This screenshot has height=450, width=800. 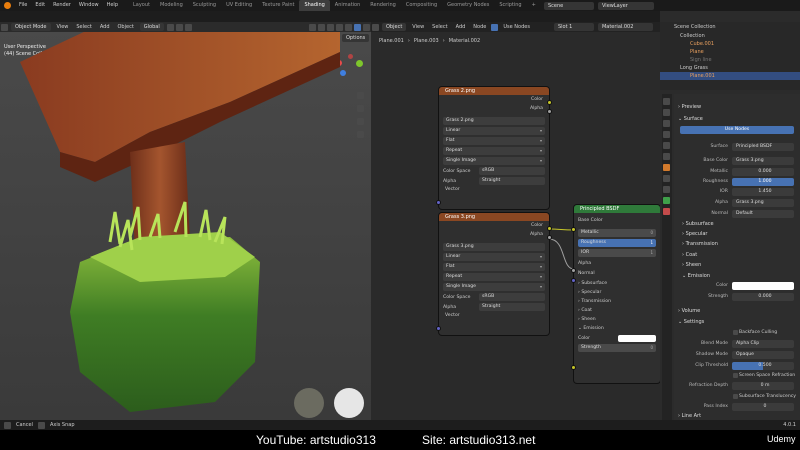 What do you see at coordinates (763, 182) in the screenshot?
I see `roughness-value: 1.000` at bounding box center [763, 182].